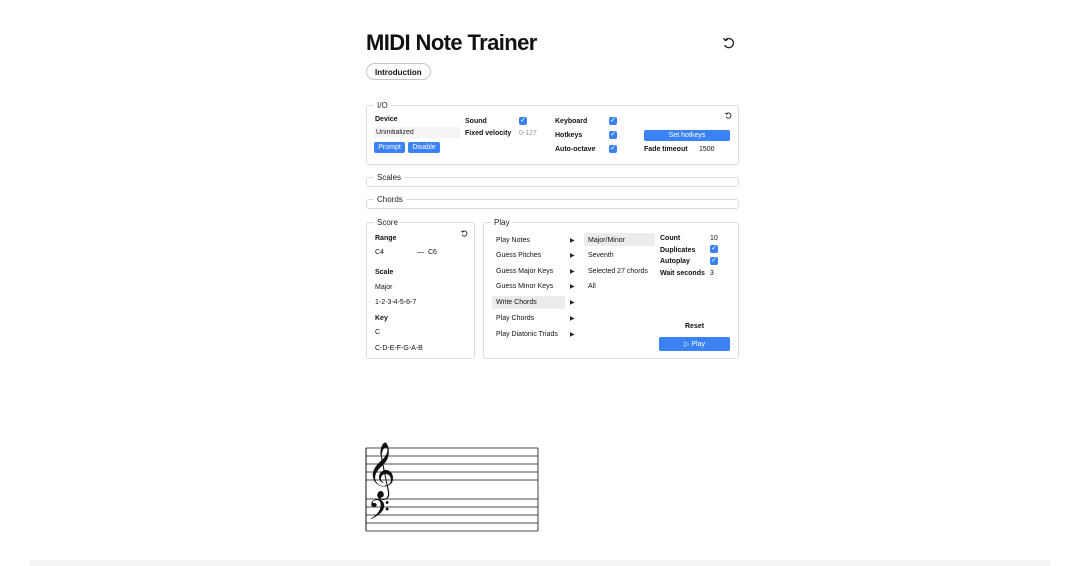  What do you see at coordinates (613, 135) in the screenshot?
I see `hotkeys-checkbox: ✓` at bounding box center [613, 135].